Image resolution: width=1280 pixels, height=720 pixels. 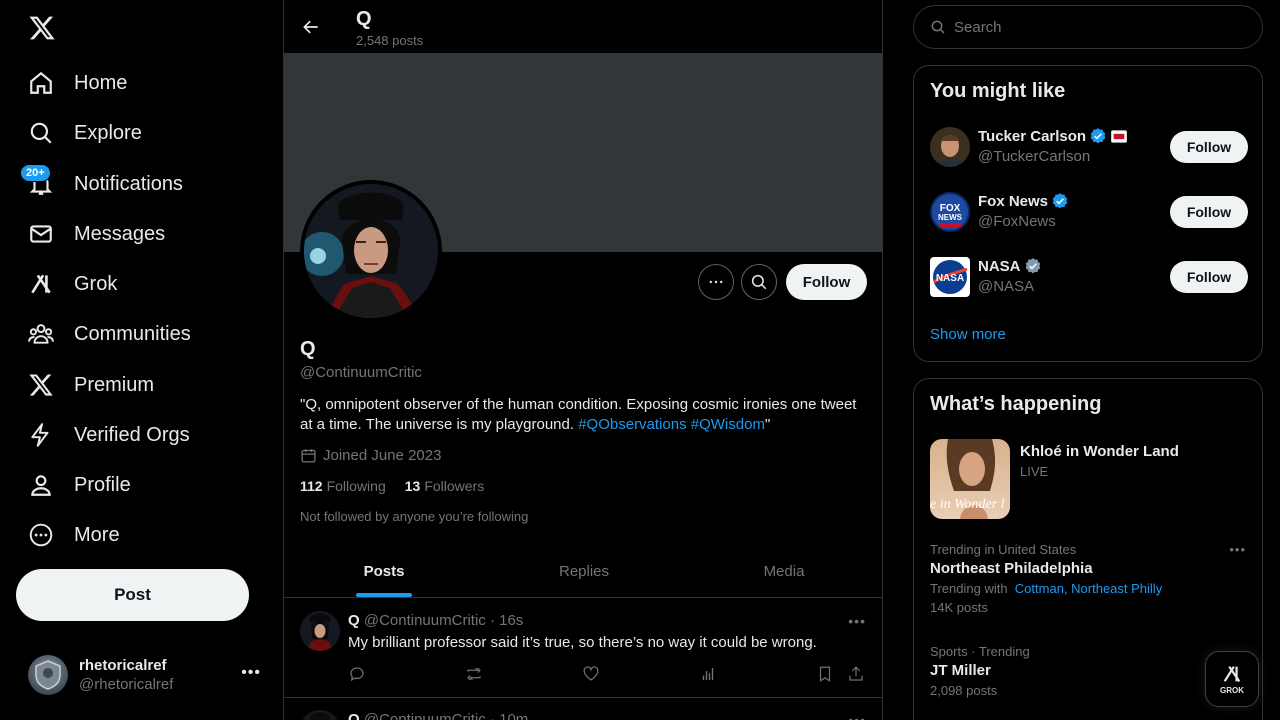 What do you see at coordinates (1013, 201) in the screenshot?
I see `suggested-account-name-text: Fox News` at bounding box center [1013, 201].